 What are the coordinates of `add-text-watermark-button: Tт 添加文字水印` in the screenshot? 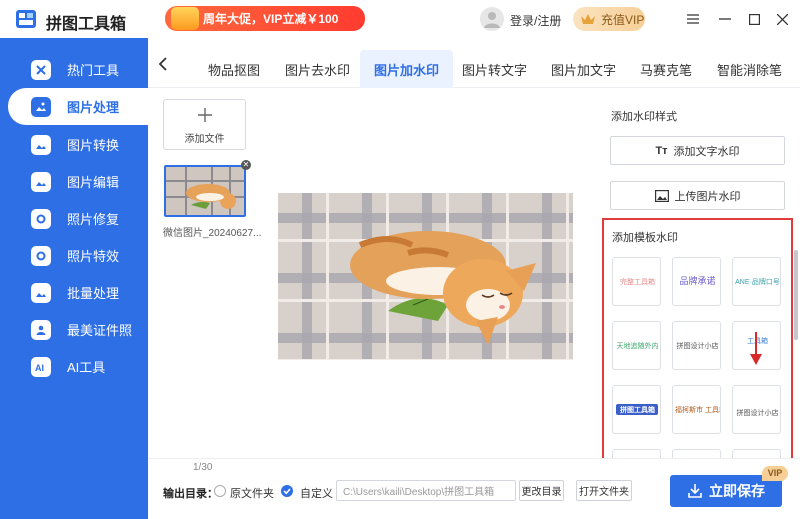 It's located at (697, 150).